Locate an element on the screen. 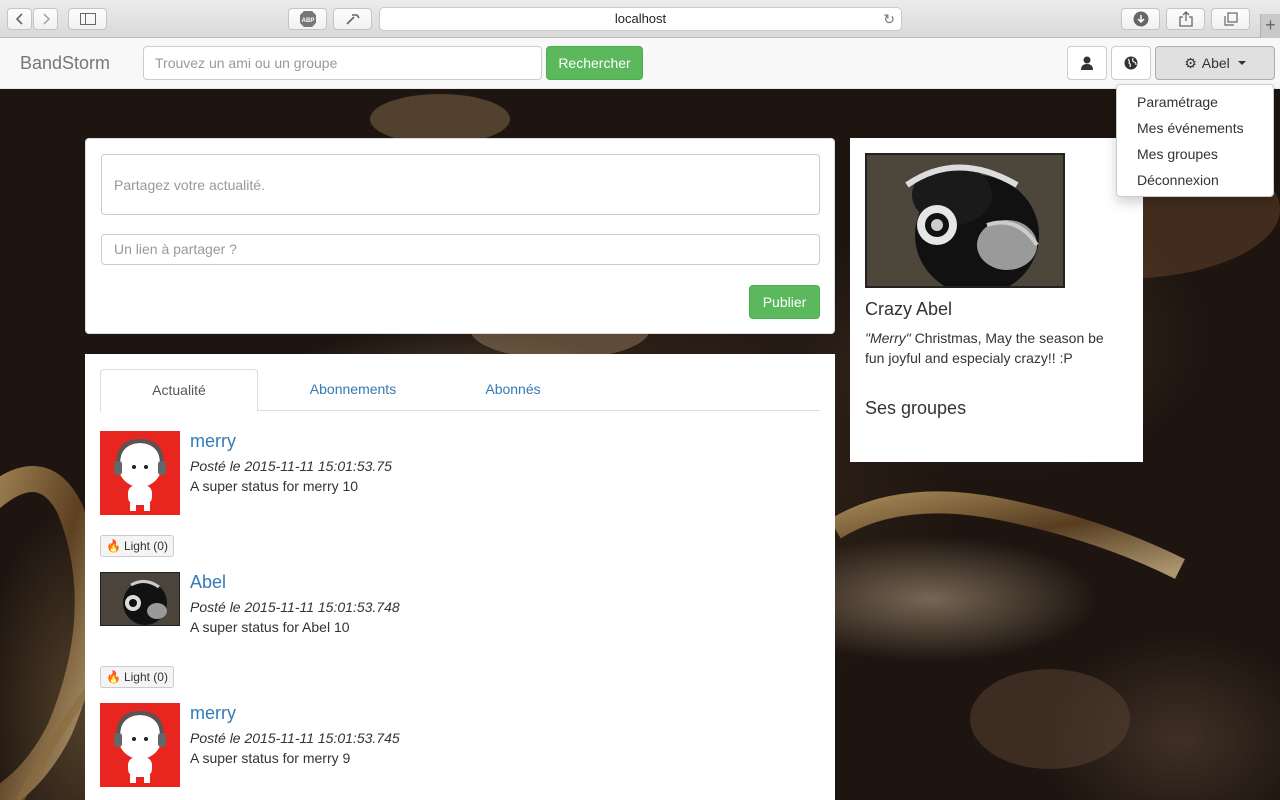  post-date: Posté le 2015-11-11 15:01:53.745 is located at coordinates (295, 738).